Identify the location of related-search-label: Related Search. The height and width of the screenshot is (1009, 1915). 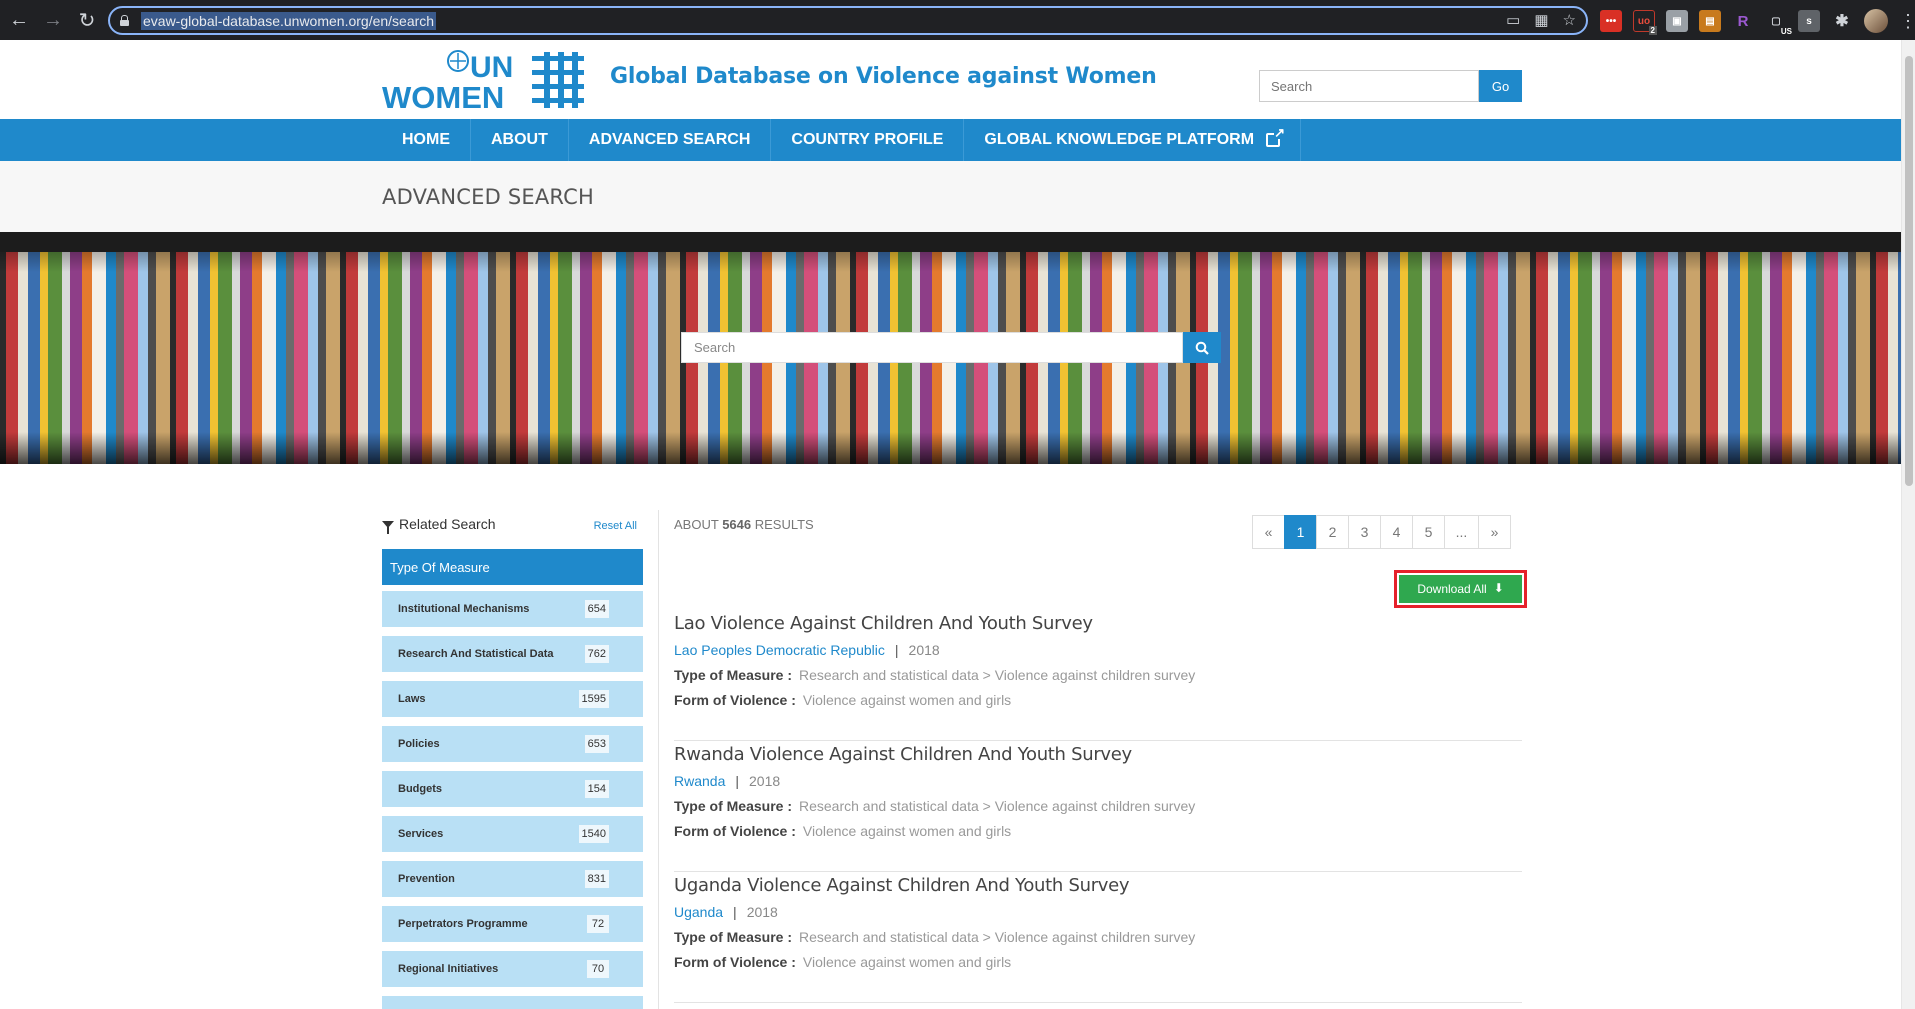
(447, 524).